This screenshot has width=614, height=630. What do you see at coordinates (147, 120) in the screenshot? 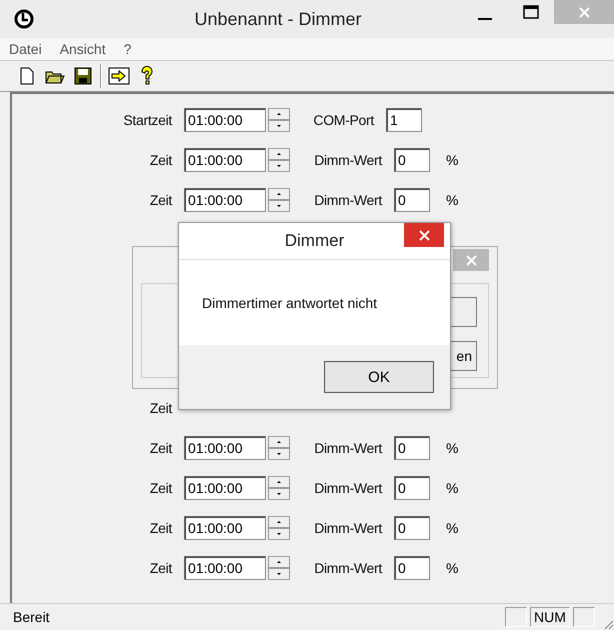
I see `start-time-label: Startzeit` at bounding box center [147, 120].